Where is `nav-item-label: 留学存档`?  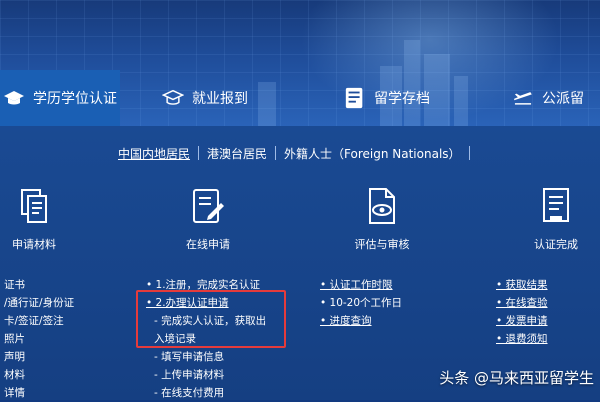
nav-item-label: 留学存档 is located at coordinates (402, 99).